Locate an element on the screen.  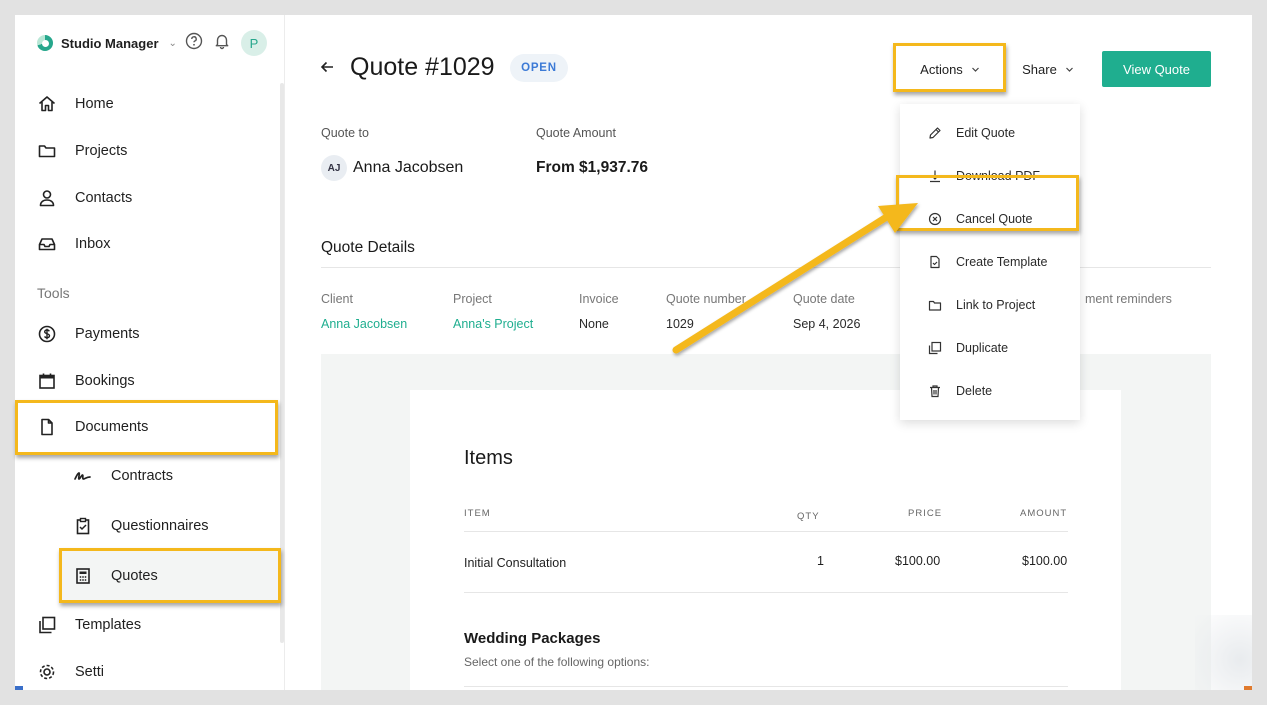
home-icon is located at coordinates (47, 104).